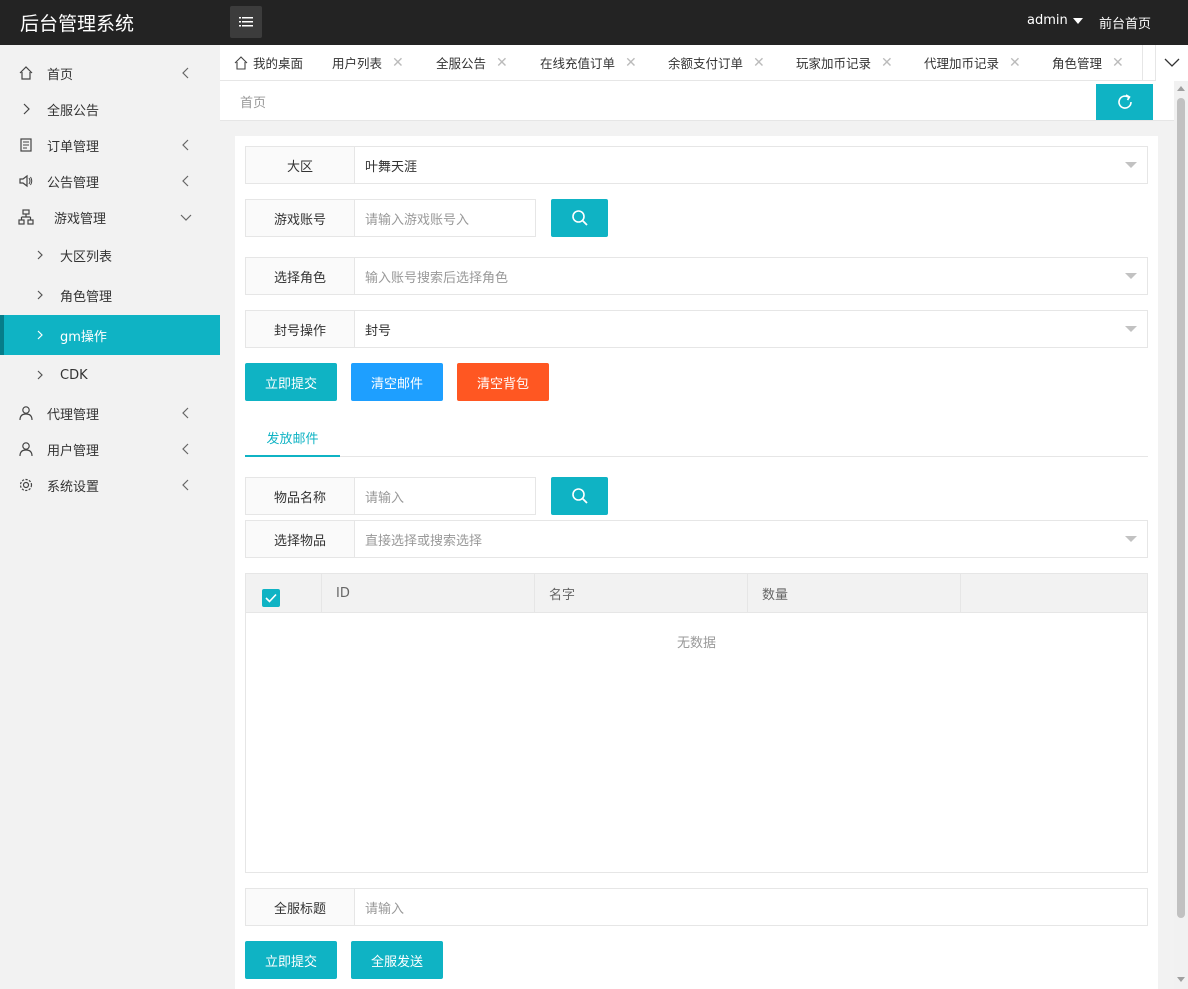 The width and height of the screenshot is (1188, 989). I want to click on region-select: 大区 叶舞天涯, so click(696, 165).